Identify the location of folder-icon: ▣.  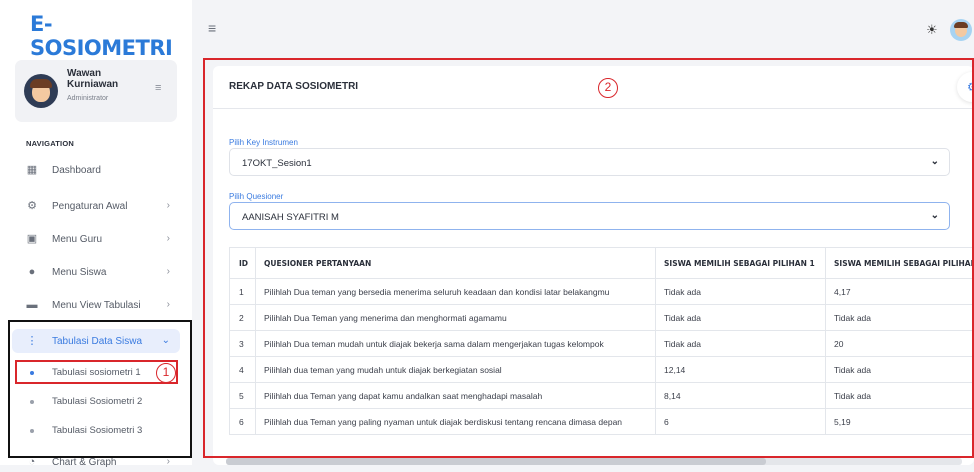
(32, 239).